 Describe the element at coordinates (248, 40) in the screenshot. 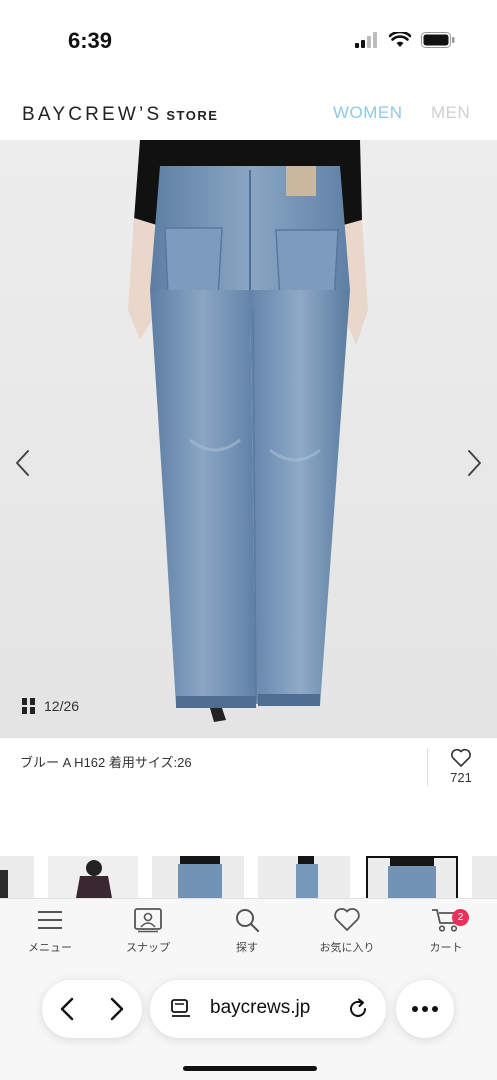

I see `status-bar: 6:39` at that location.